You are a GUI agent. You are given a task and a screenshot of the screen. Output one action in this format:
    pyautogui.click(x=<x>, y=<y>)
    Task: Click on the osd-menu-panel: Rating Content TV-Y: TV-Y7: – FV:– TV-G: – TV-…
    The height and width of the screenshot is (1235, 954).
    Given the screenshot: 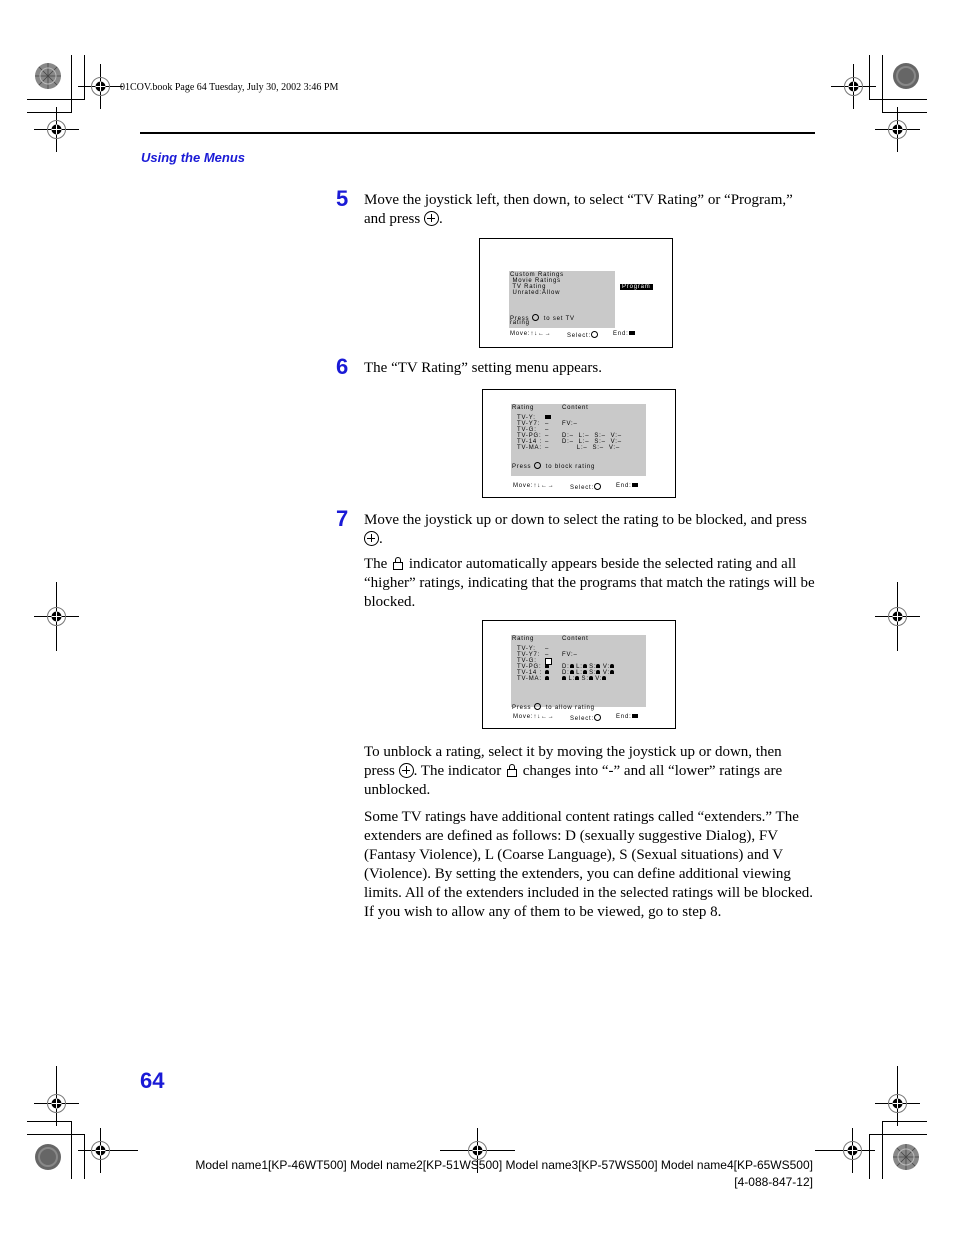 What is the action you would take?
    pyautogui.click(x=578, y=440)
    